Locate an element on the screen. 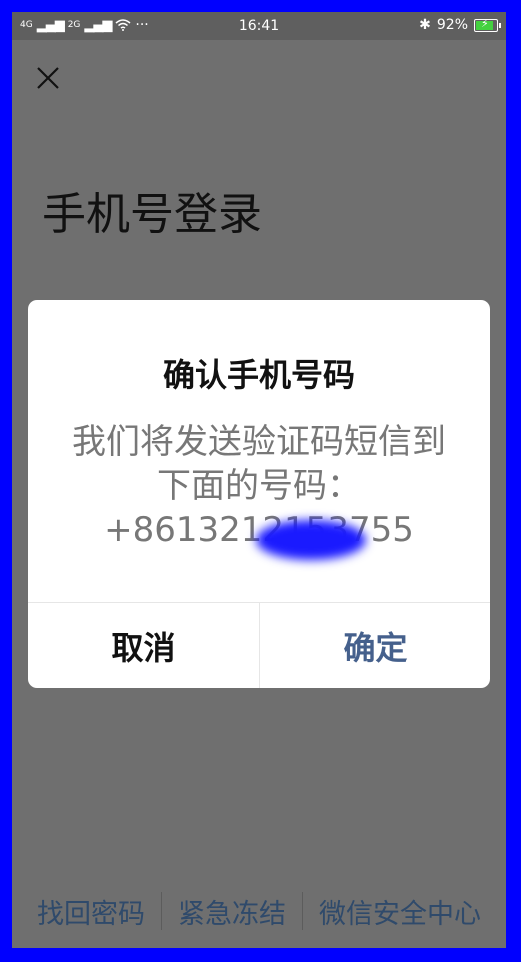 The width and height of the screenshot is (521, 962). cancel-button: 取消 is located at coordinates (143, 645).